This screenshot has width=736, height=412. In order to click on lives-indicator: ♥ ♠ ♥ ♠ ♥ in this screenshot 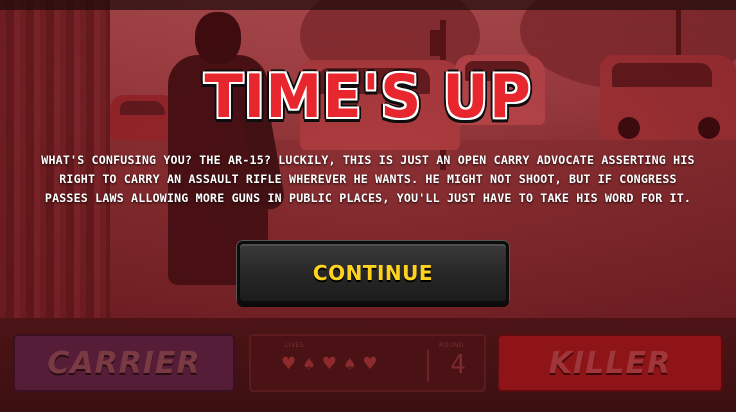, I will do `click(329, 364)`.